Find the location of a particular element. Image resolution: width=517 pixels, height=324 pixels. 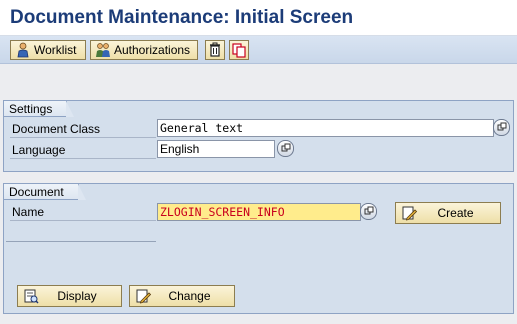

create-button: Create is located at coordinates (448, 213).